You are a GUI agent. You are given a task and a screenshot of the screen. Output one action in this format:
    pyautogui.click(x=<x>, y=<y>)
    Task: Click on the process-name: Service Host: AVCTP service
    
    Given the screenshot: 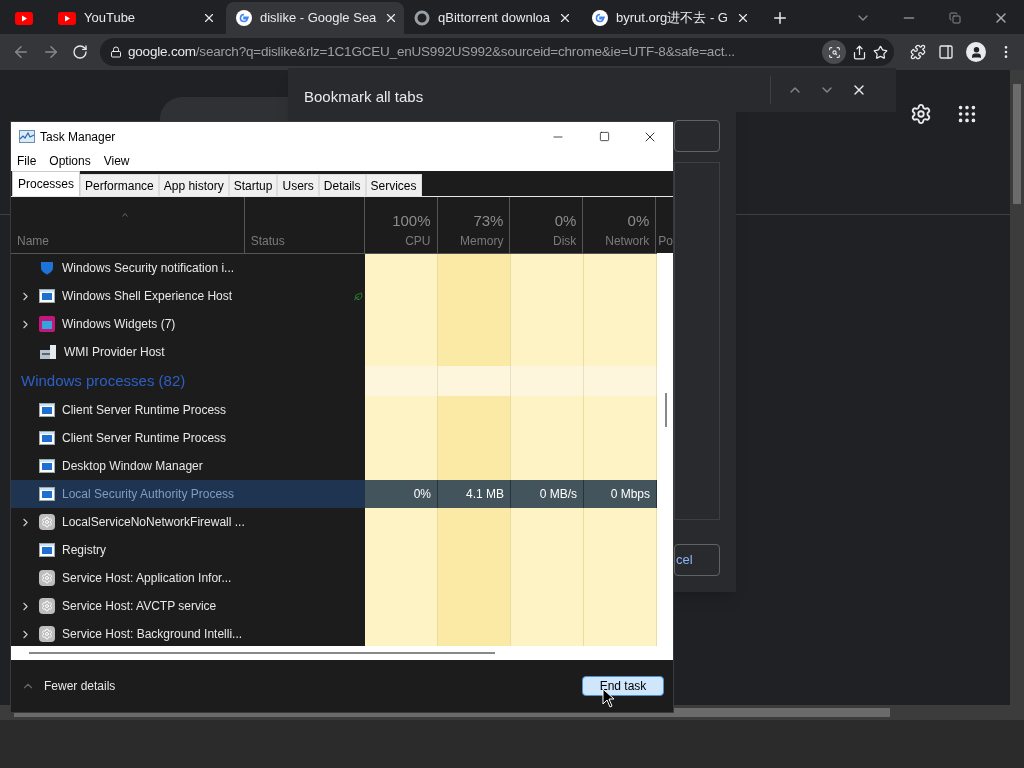 What is the action you would take?
    pyautogui.click(x=139, y=606)
    